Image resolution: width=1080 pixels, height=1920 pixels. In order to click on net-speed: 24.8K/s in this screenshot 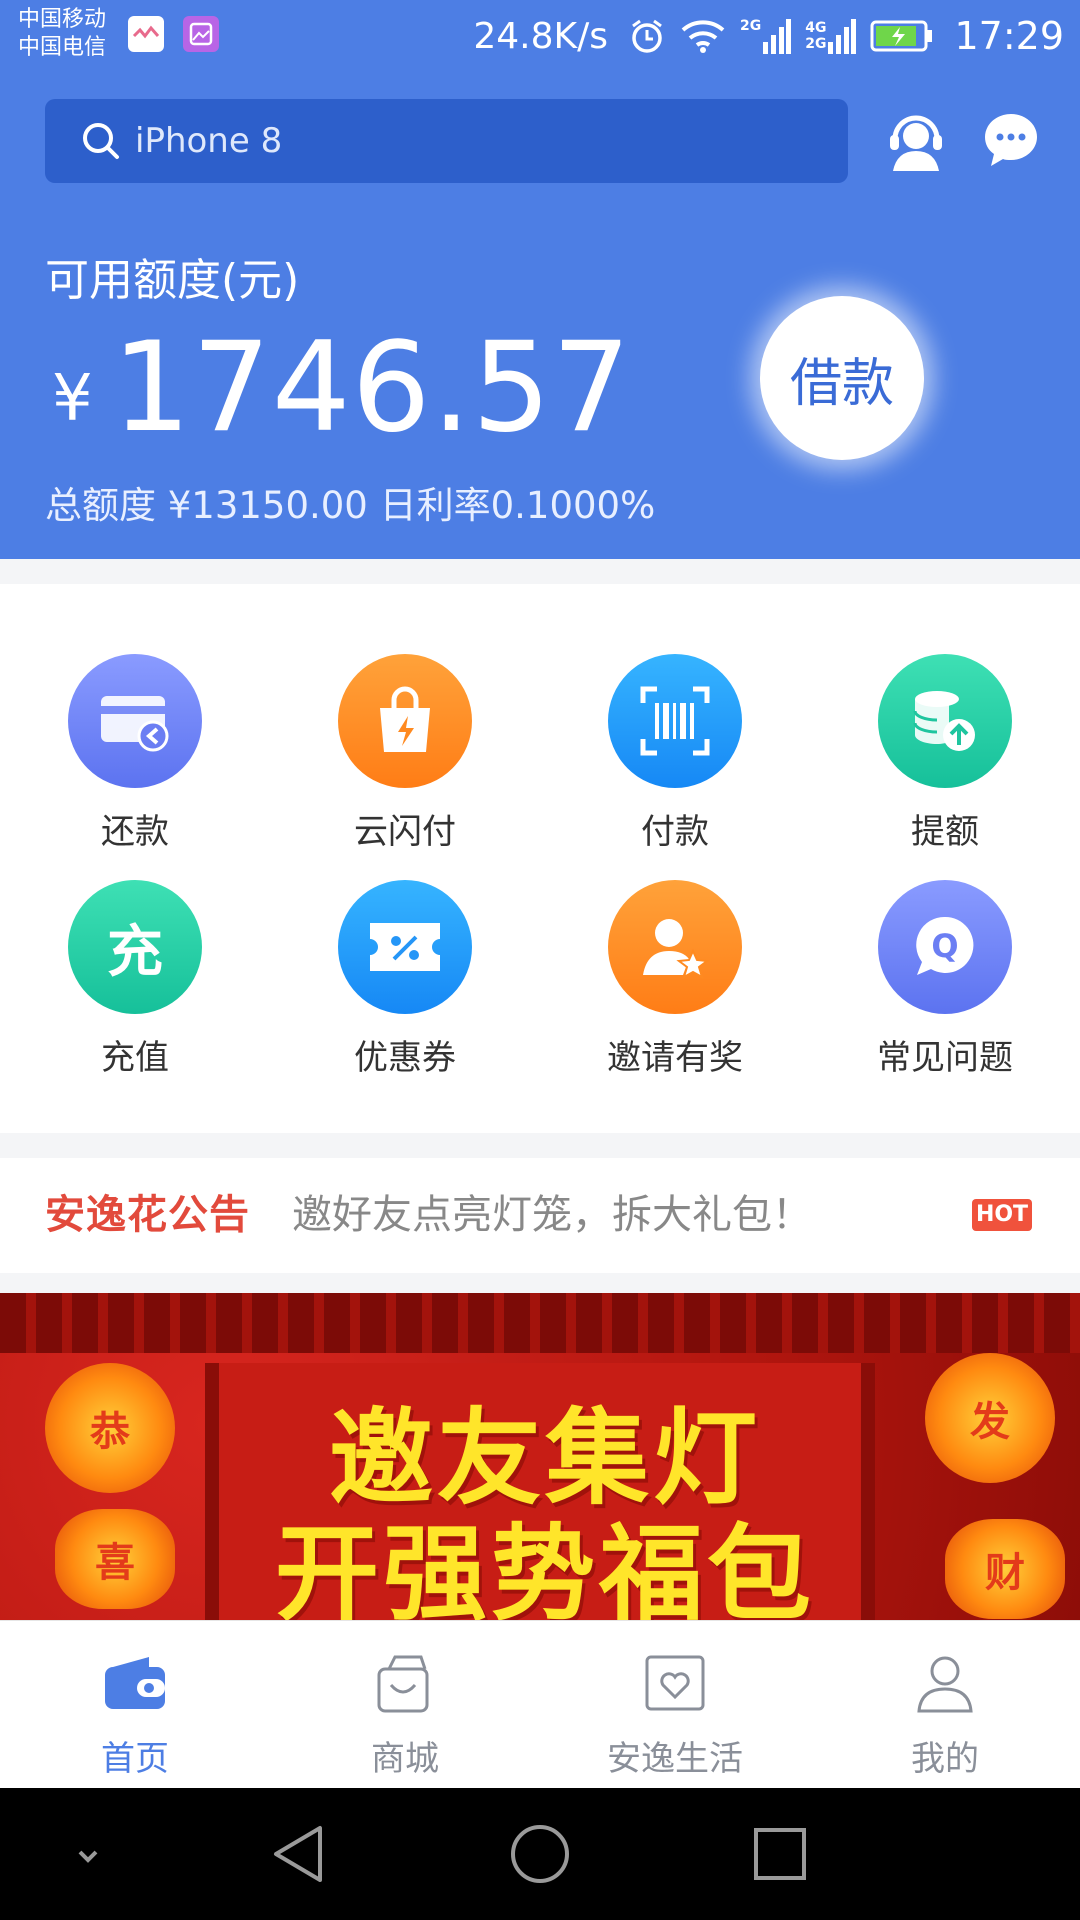, I will do `click(541, 36)`.